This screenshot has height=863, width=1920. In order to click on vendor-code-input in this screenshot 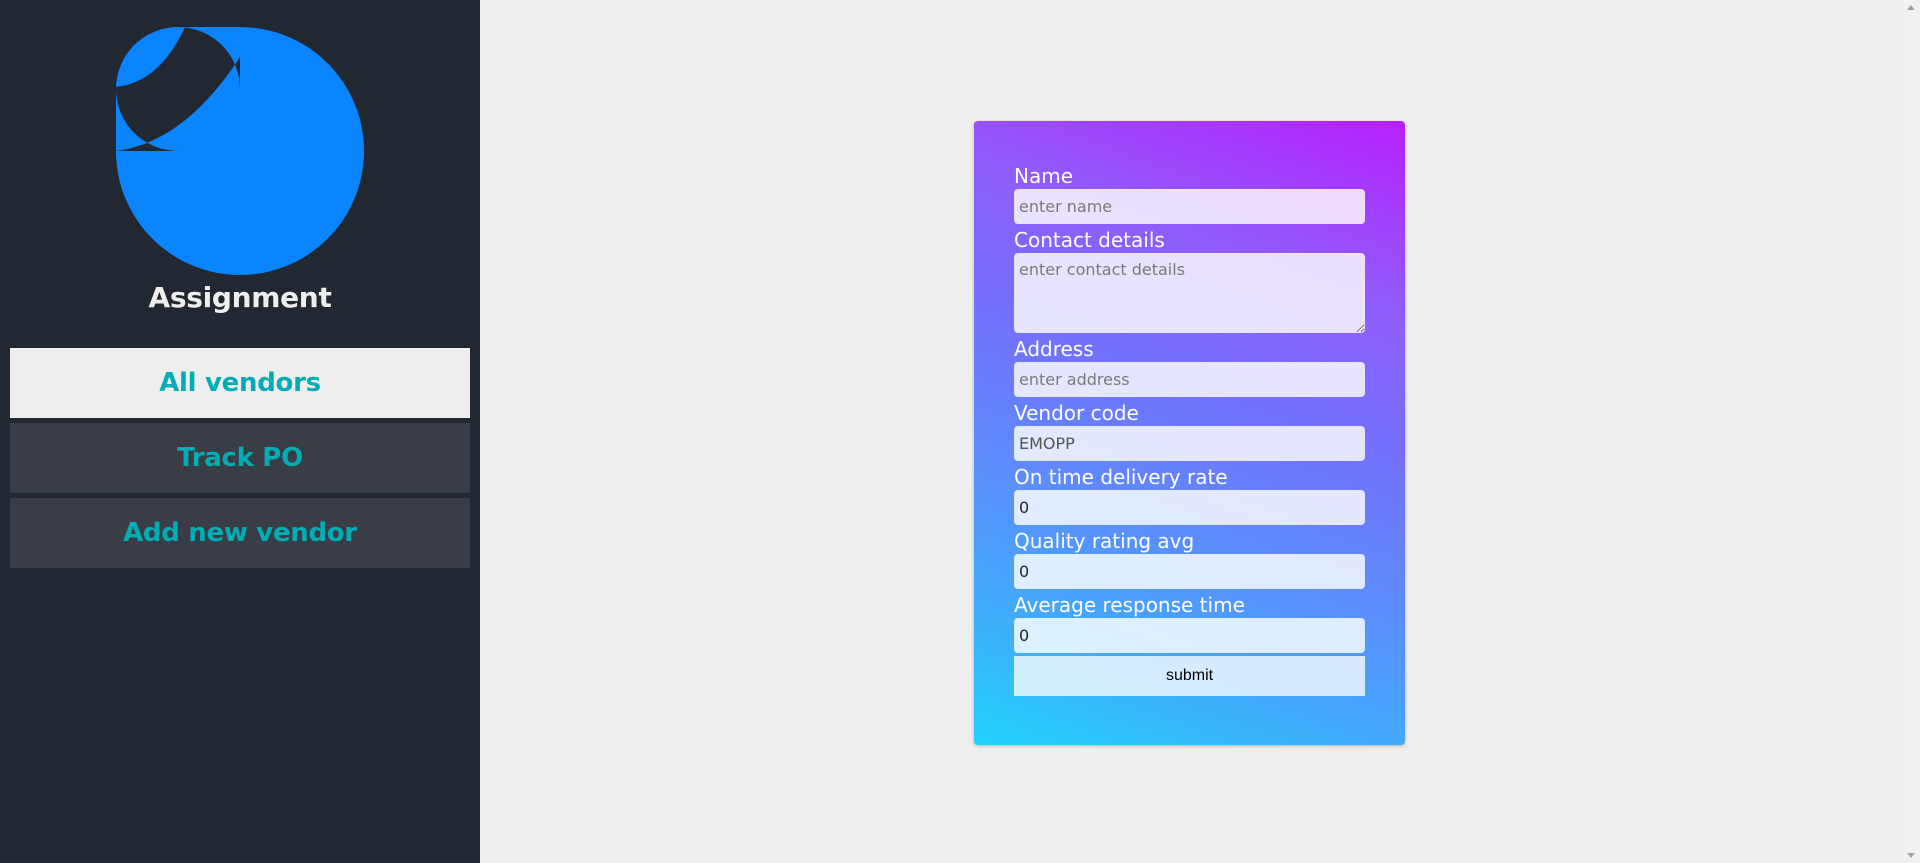, I will do `click(1189, 443)`.